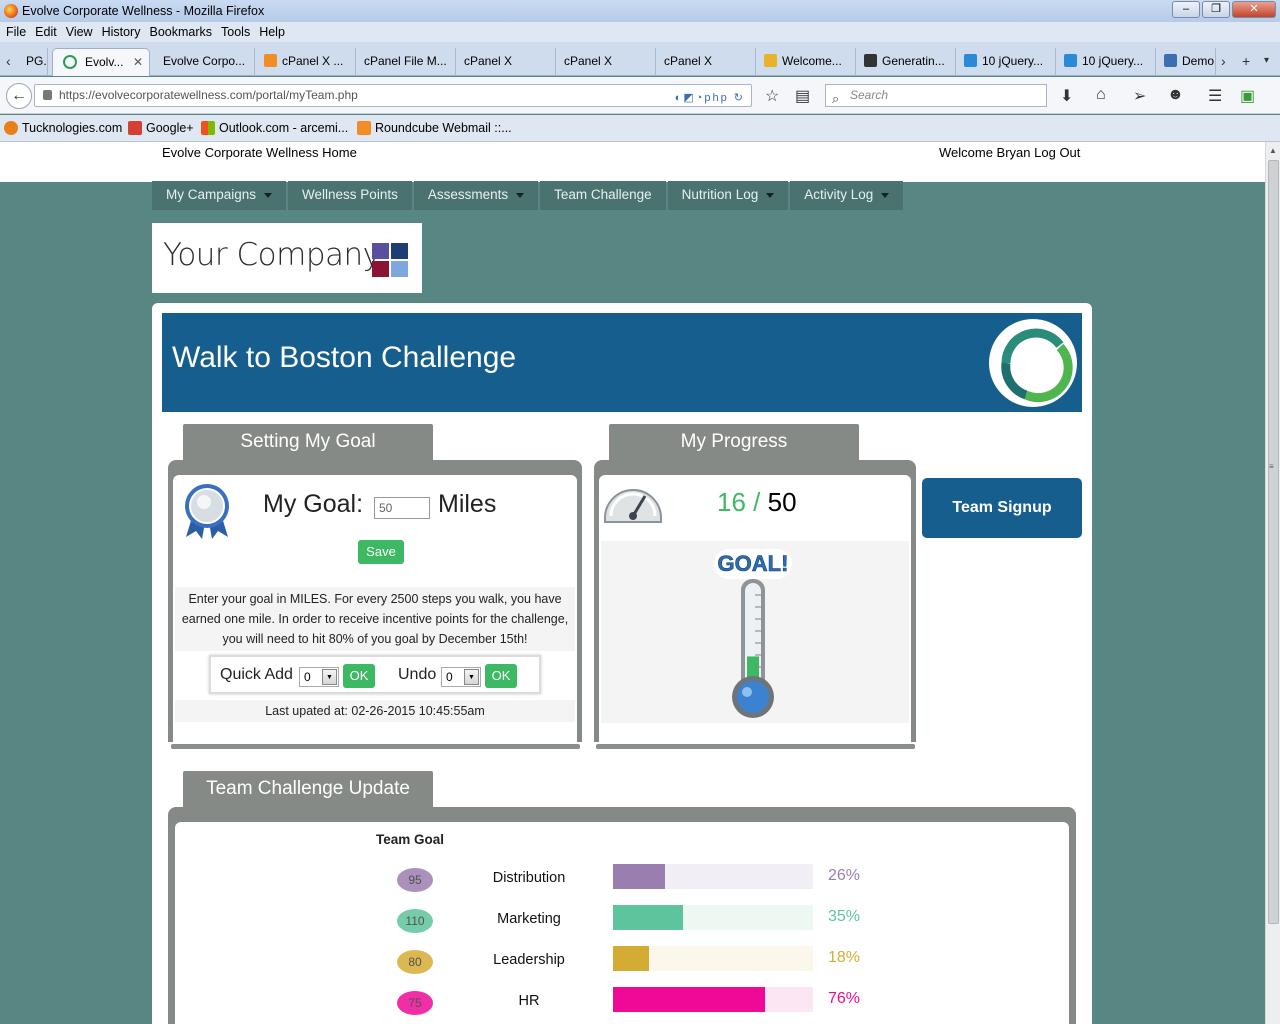 This screenshot has width=1280, height=1024. I want to click on award-ribbon-icon, so click(207, 511).